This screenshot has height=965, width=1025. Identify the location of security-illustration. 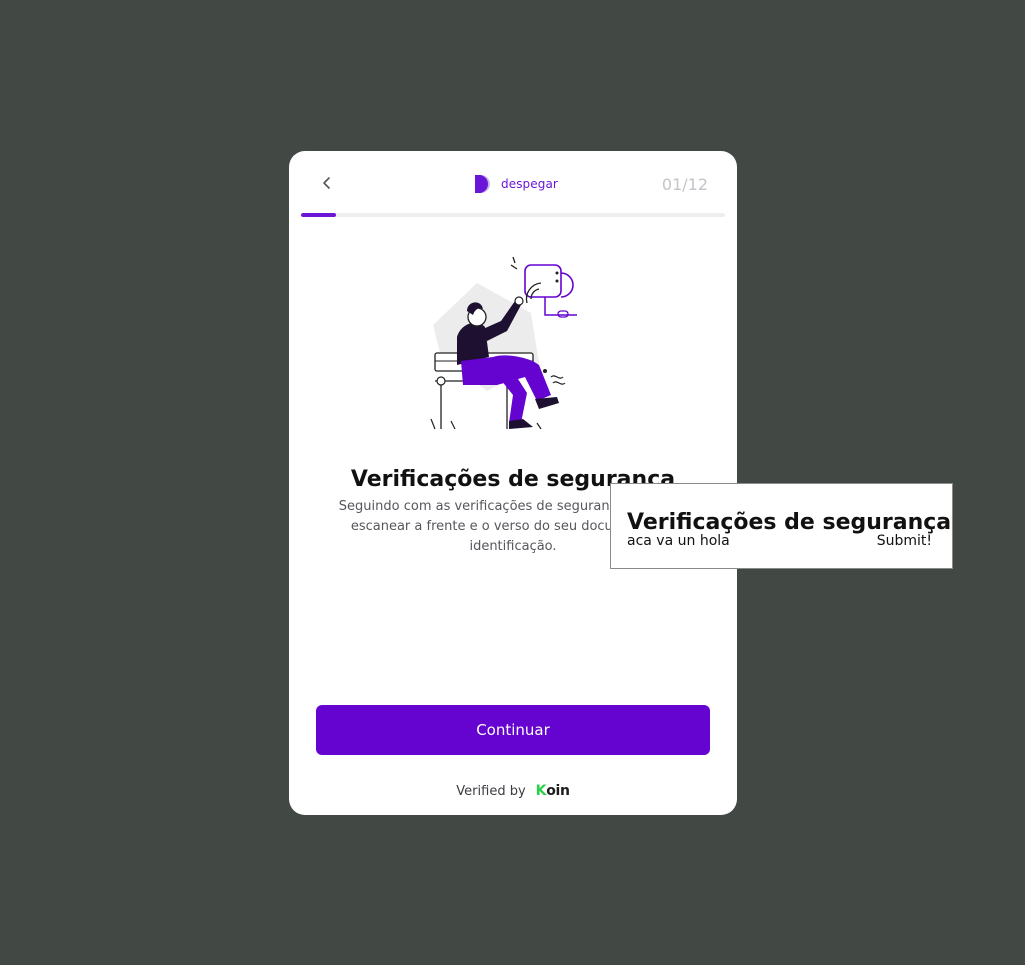
(513, 345).